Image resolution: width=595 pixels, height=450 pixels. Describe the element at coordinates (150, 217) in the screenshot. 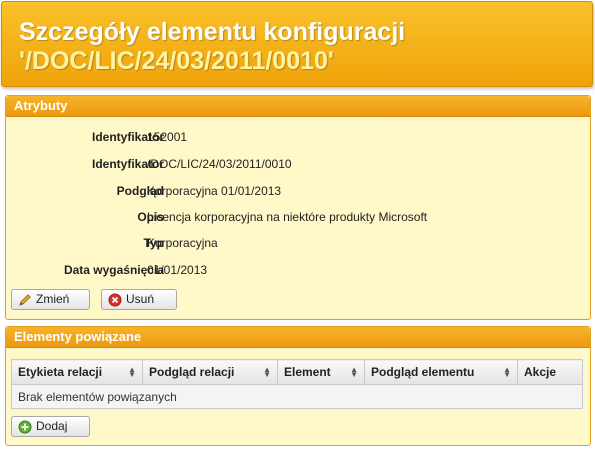

I see `attr-label-description: Opis` at that location.